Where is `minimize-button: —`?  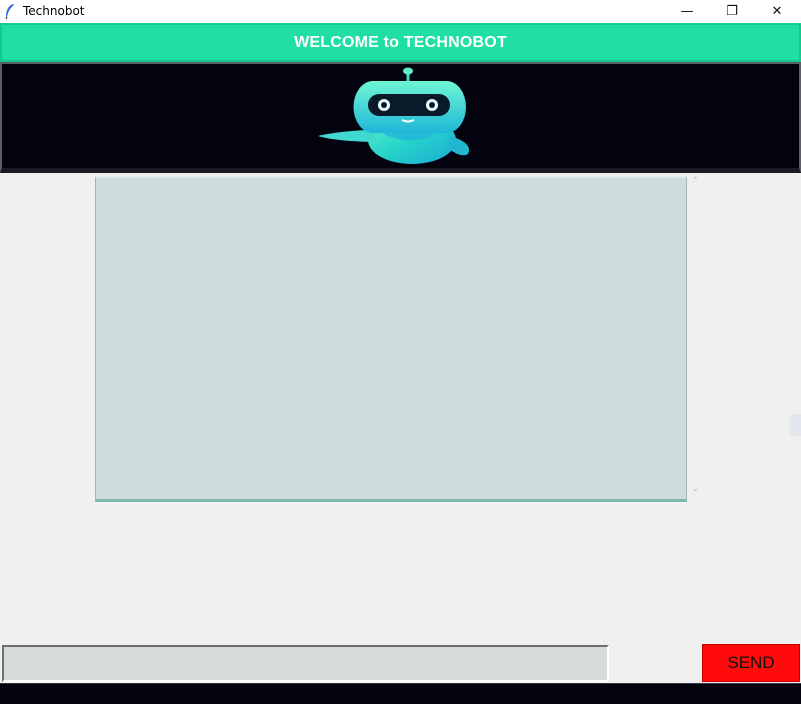
minimize-button: — is located at coordinates (687, 11).